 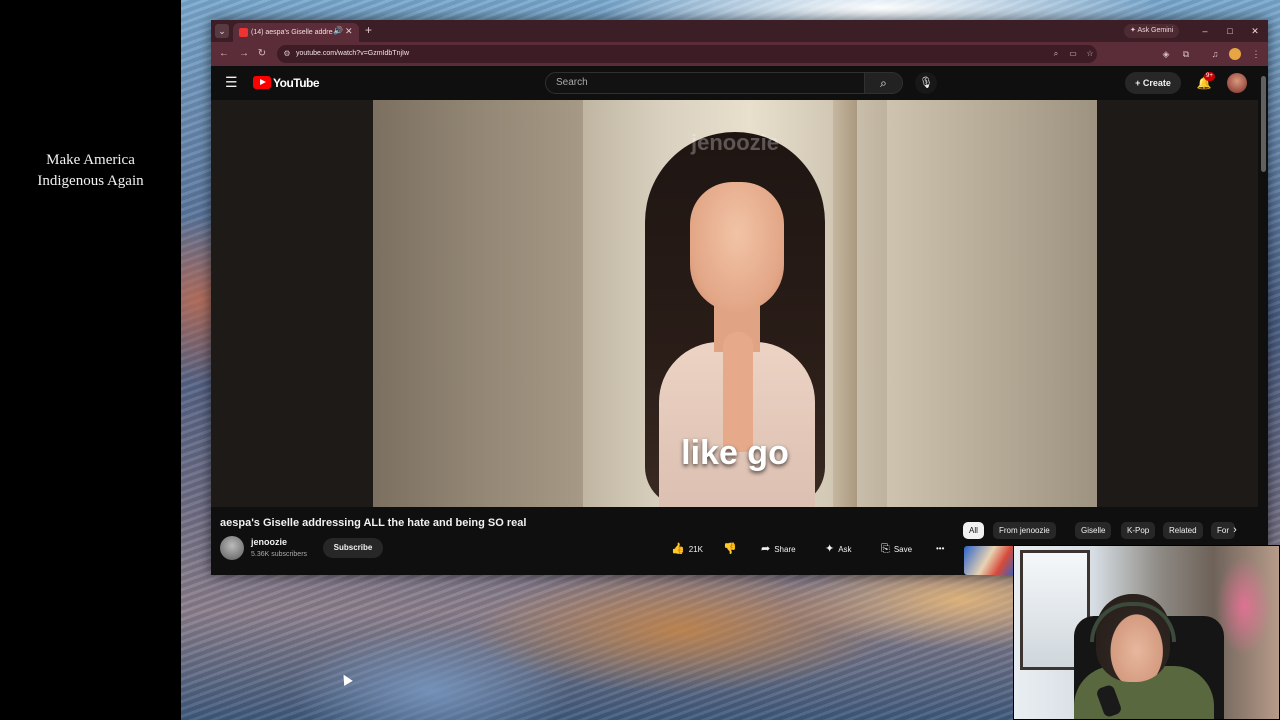 I want to click on dislike-button: 👎, so click(x=732, y=549).